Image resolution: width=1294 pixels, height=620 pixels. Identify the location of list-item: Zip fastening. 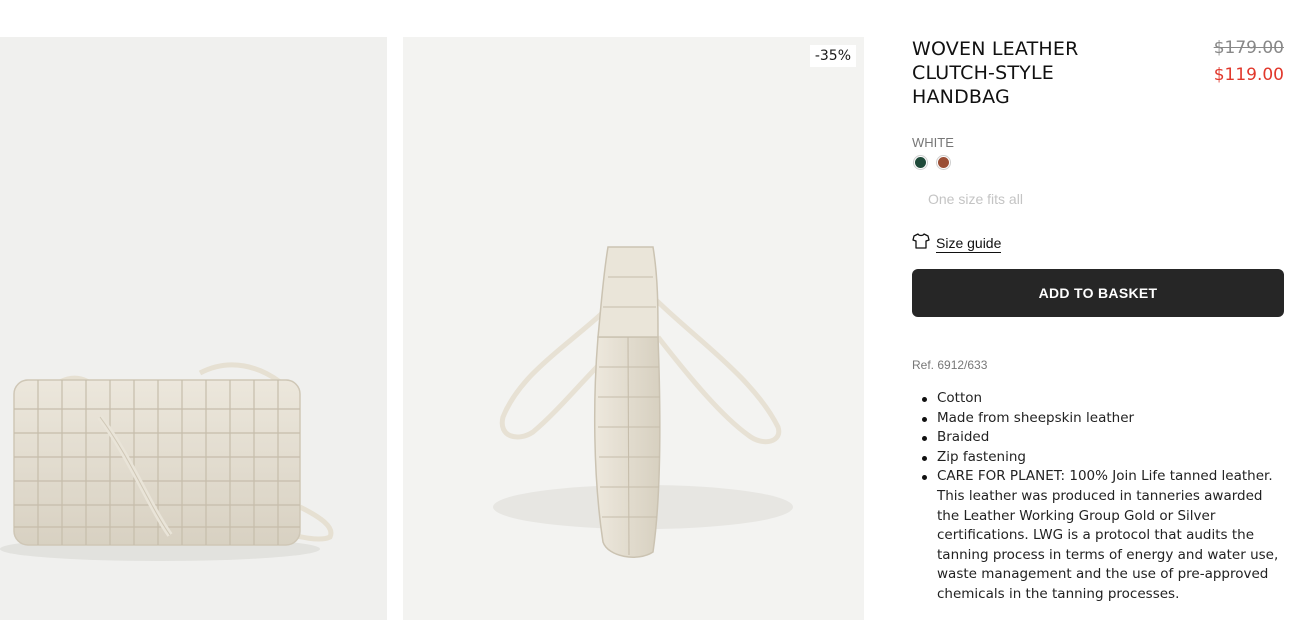
(1103, 458).